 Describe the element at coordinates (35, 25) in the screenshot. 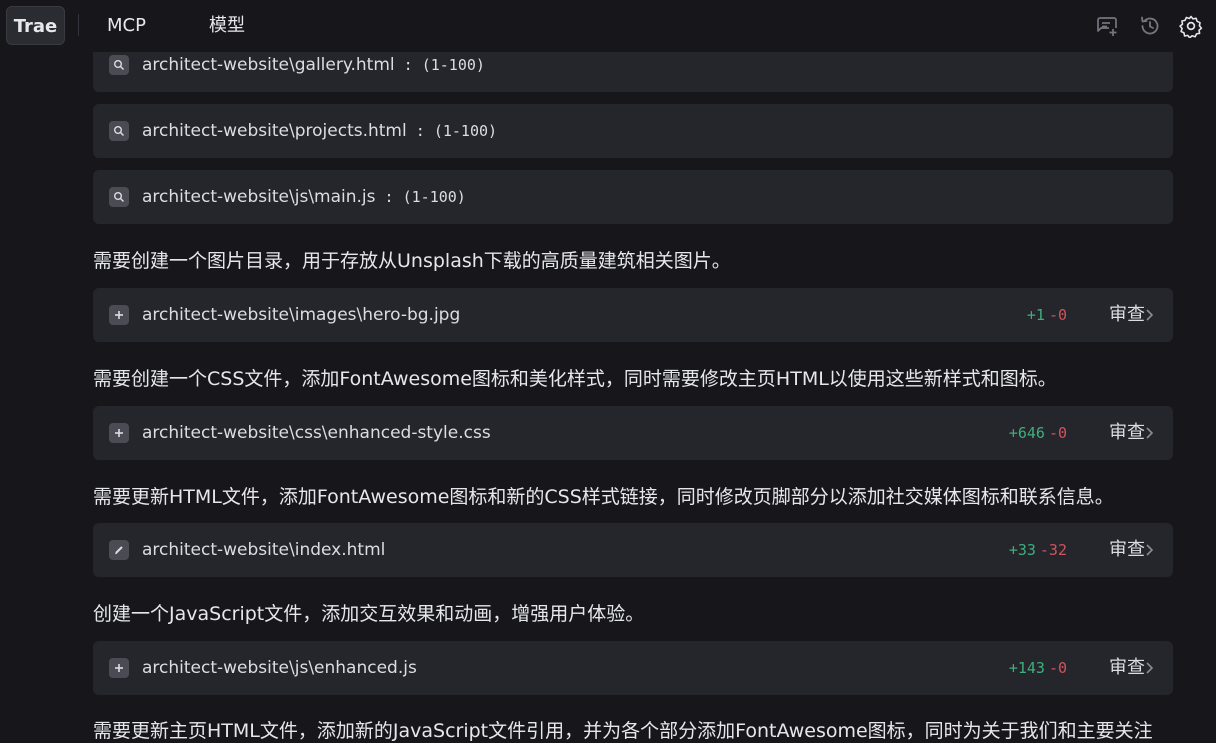

I see `tab-trae: Trae` at that location.